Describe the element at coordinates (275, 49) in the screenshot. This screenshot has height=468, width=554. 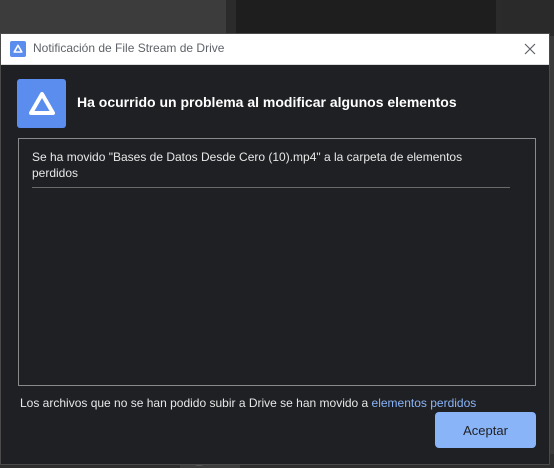
I see `title-bar: Notificación de File Stream de Drive` at that location.